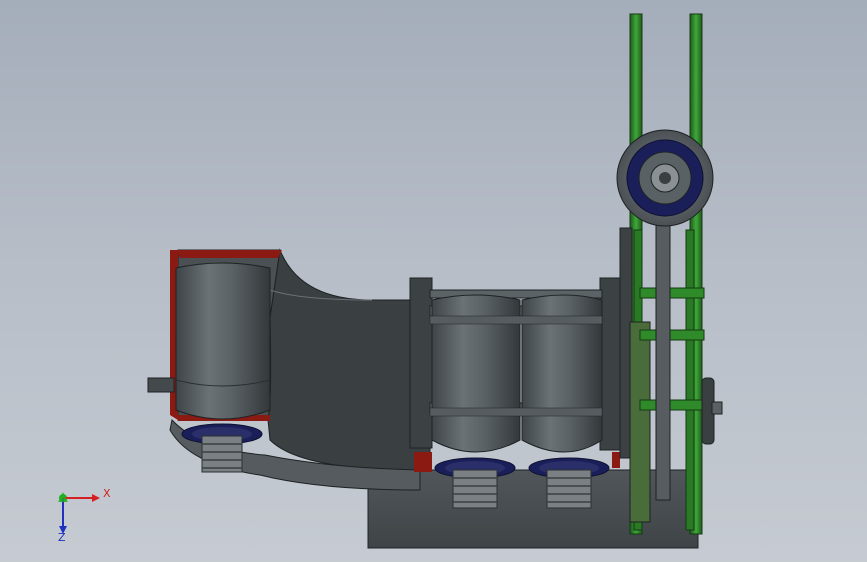 This screenshot has height=562, width=867. I want to click on left-cylinder, so click(223, 341).